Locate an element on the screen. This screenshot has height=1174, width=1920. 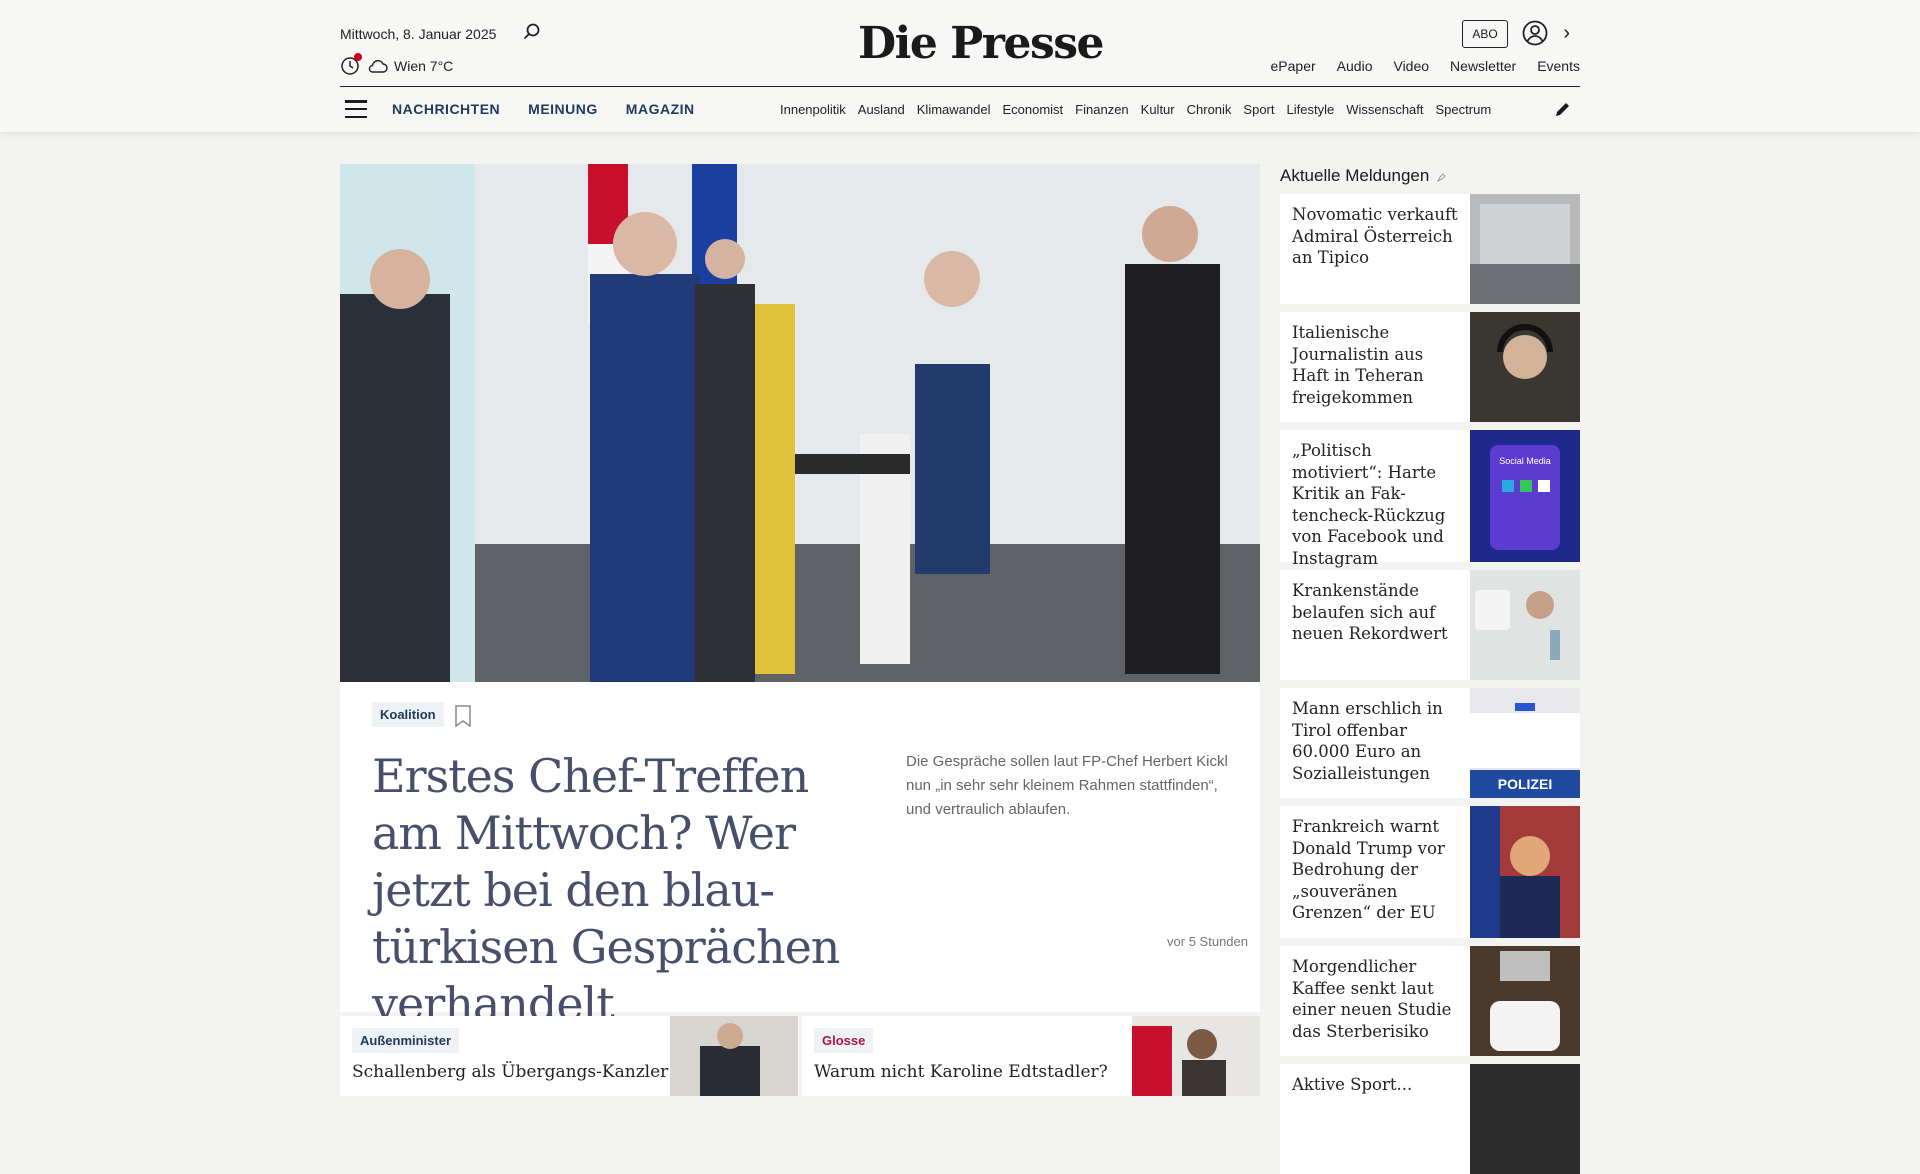
search-icon is located at coordinates (532, 32).